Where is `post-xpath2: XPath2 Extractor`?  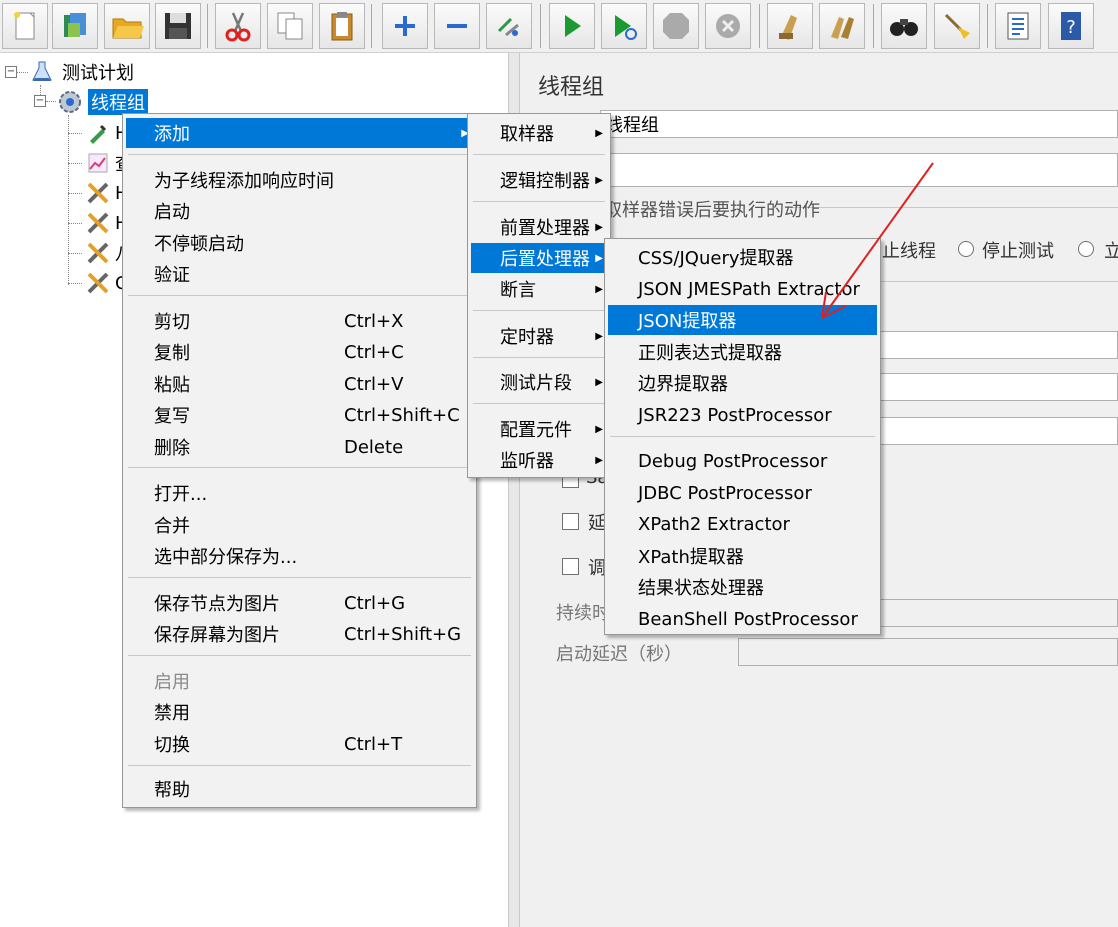
post-xpath2: XPath2 Extractor is located at coordinates (742, 524).